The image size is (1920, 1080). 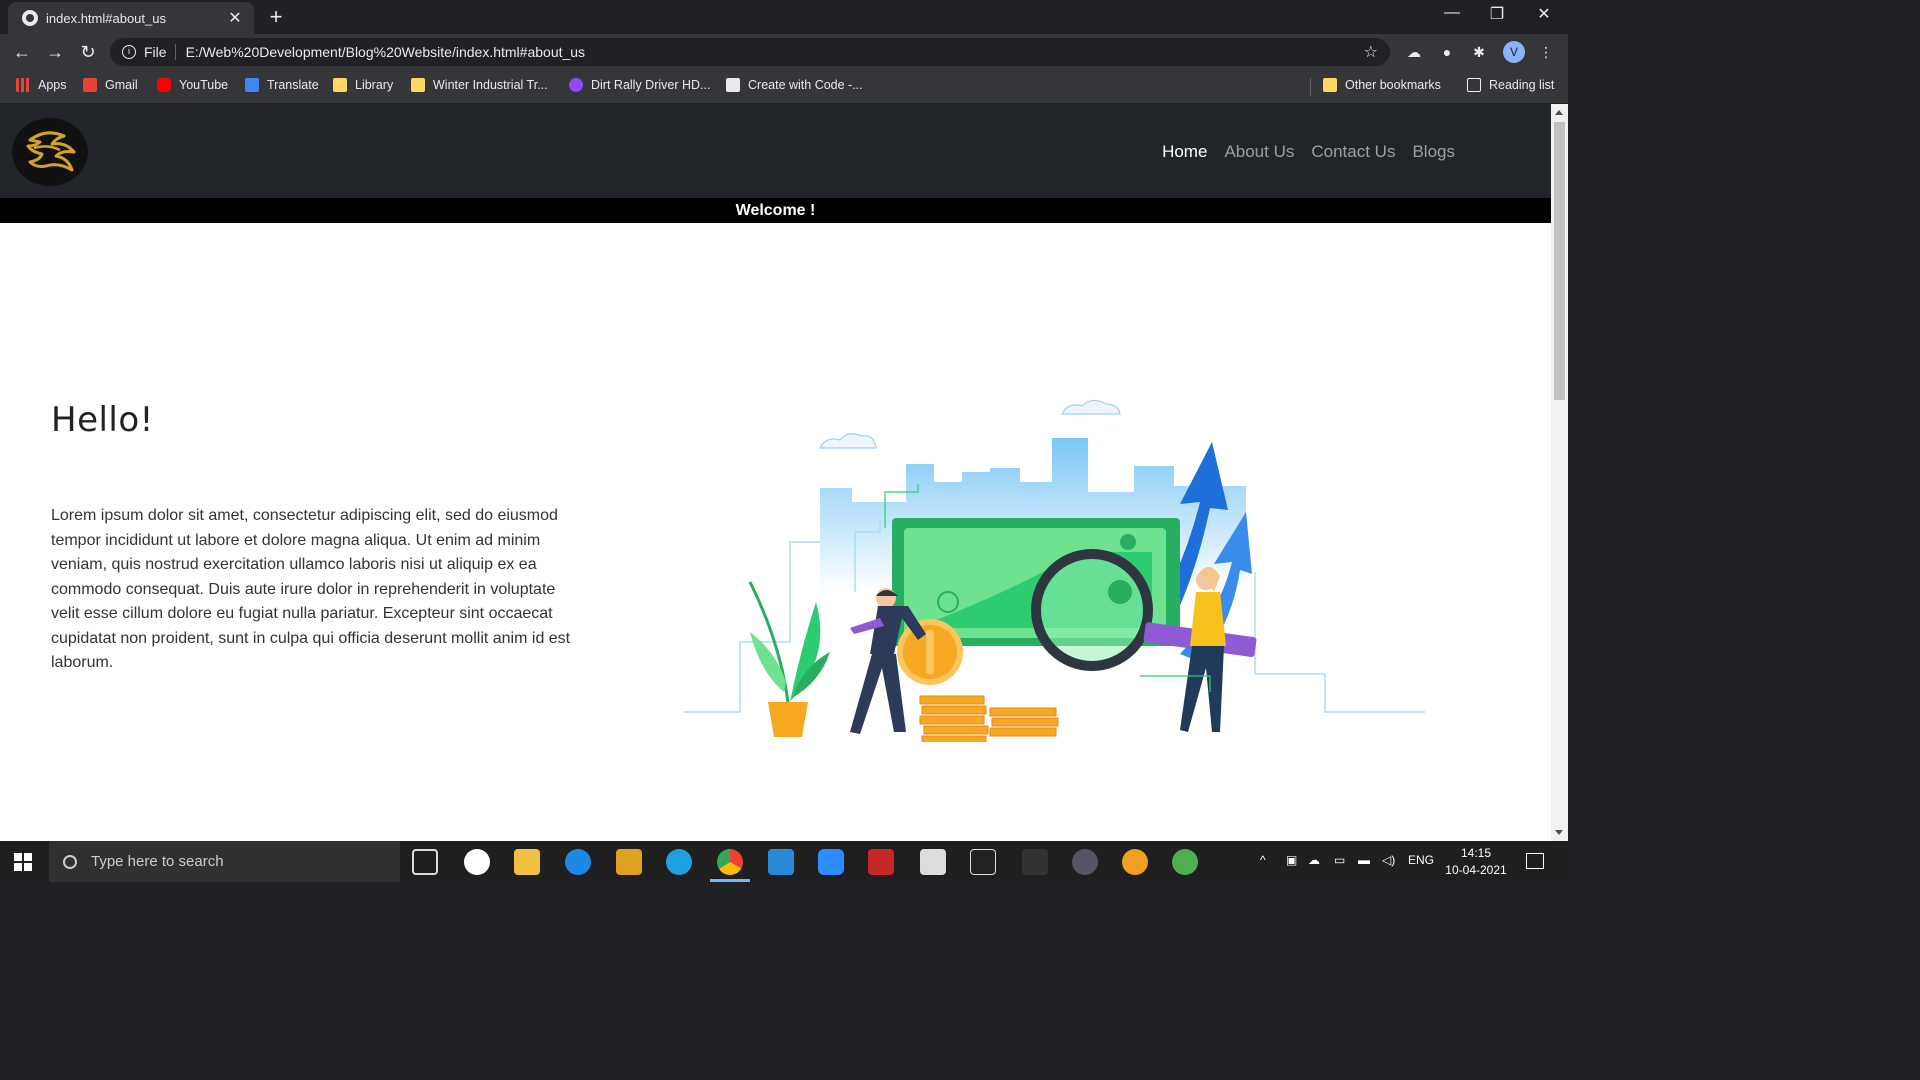 What do you see at coordinates (578, 862) in the screenshot?
I see `safari-icon` at bounding box center [578, 862].